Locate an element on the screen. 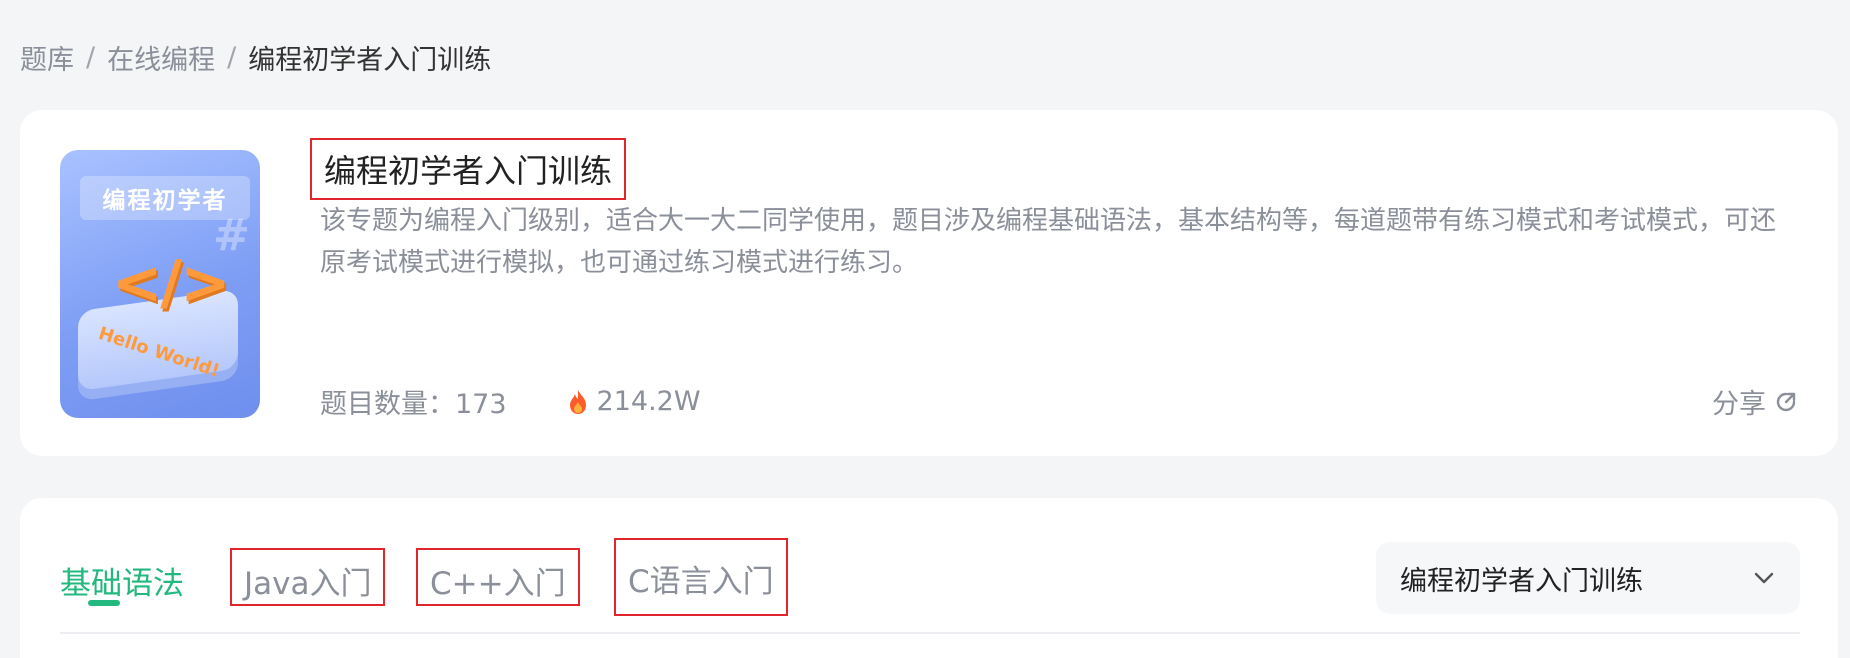 This screenshot has height=658, width=1850. breadcrumb-item-library: 题库 is located at coordinates (47, 57).